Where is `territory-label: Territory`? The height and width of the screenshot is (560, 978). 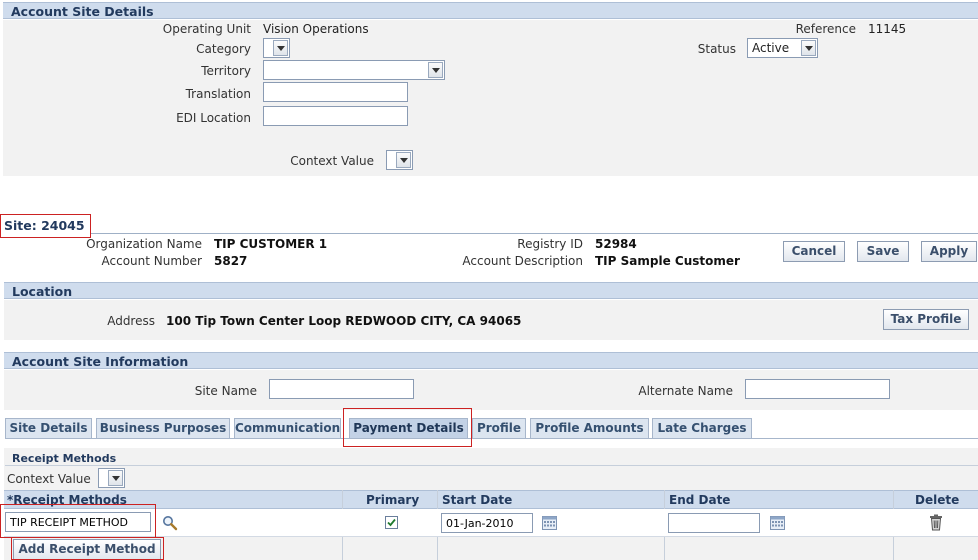
territory-label: Territory is located at coordinates (226, 71).